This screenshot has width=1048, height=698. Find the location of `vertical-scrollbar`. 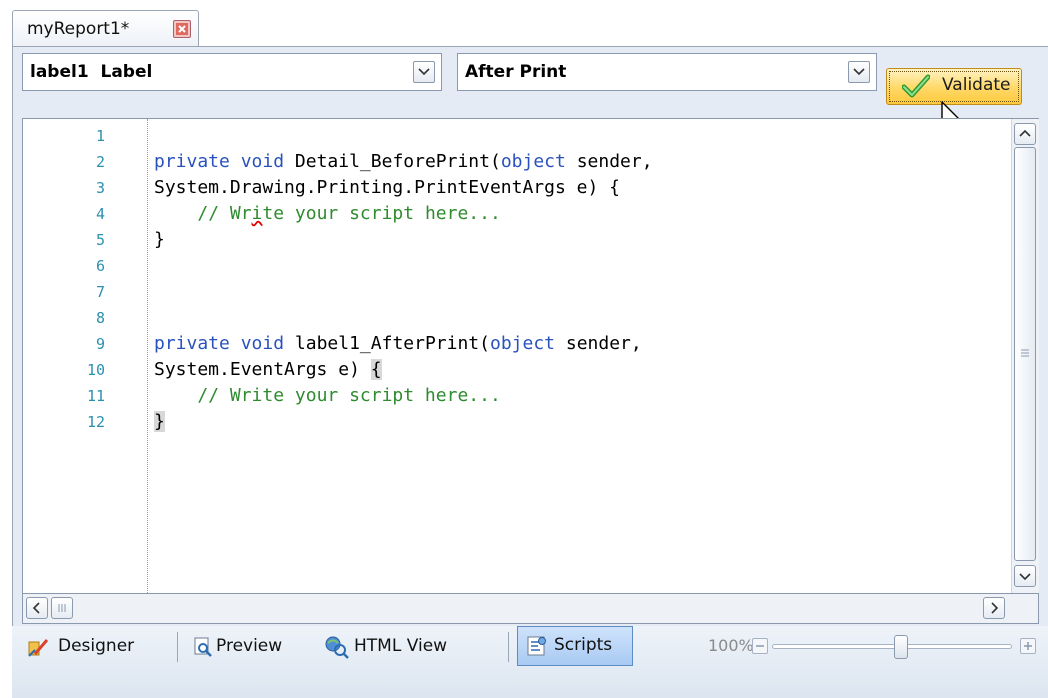

vertical-scrollbar is located at coordinates (1025, 356).